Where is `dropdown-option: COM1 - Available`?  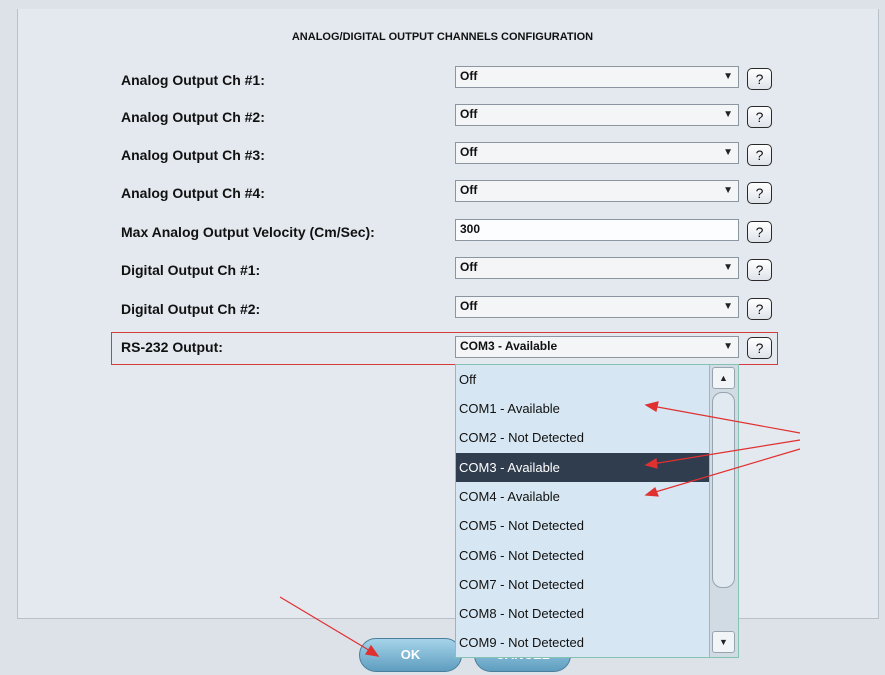 dropdown-option: COM1 - Available is located at coordinates (582, 408).